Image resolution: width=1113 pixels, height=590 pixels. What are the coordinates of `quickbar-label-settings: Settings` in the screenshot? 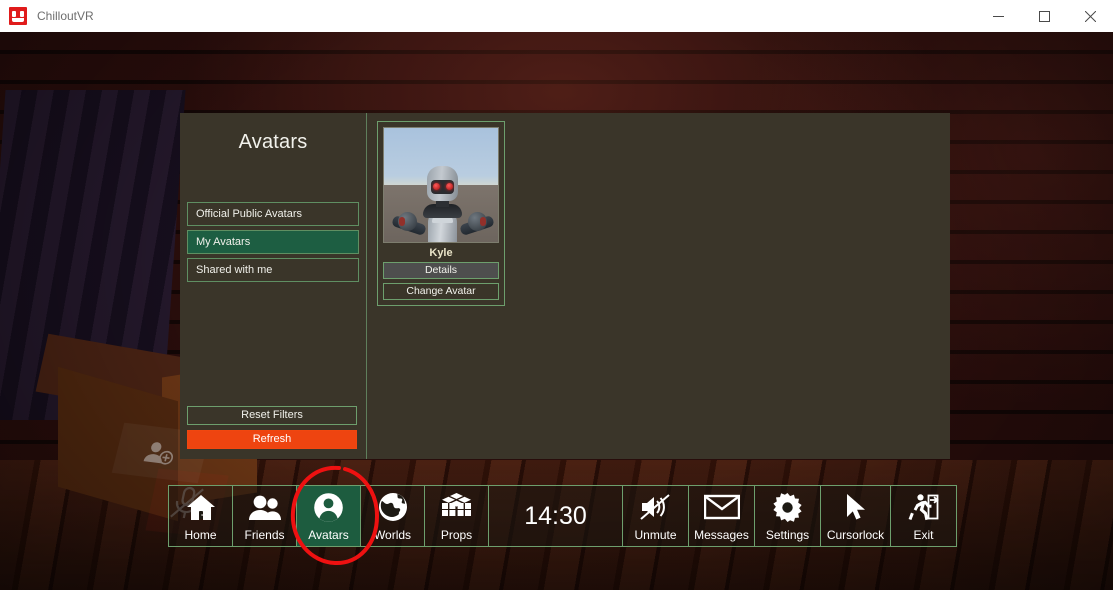 It's located at (787, 535).